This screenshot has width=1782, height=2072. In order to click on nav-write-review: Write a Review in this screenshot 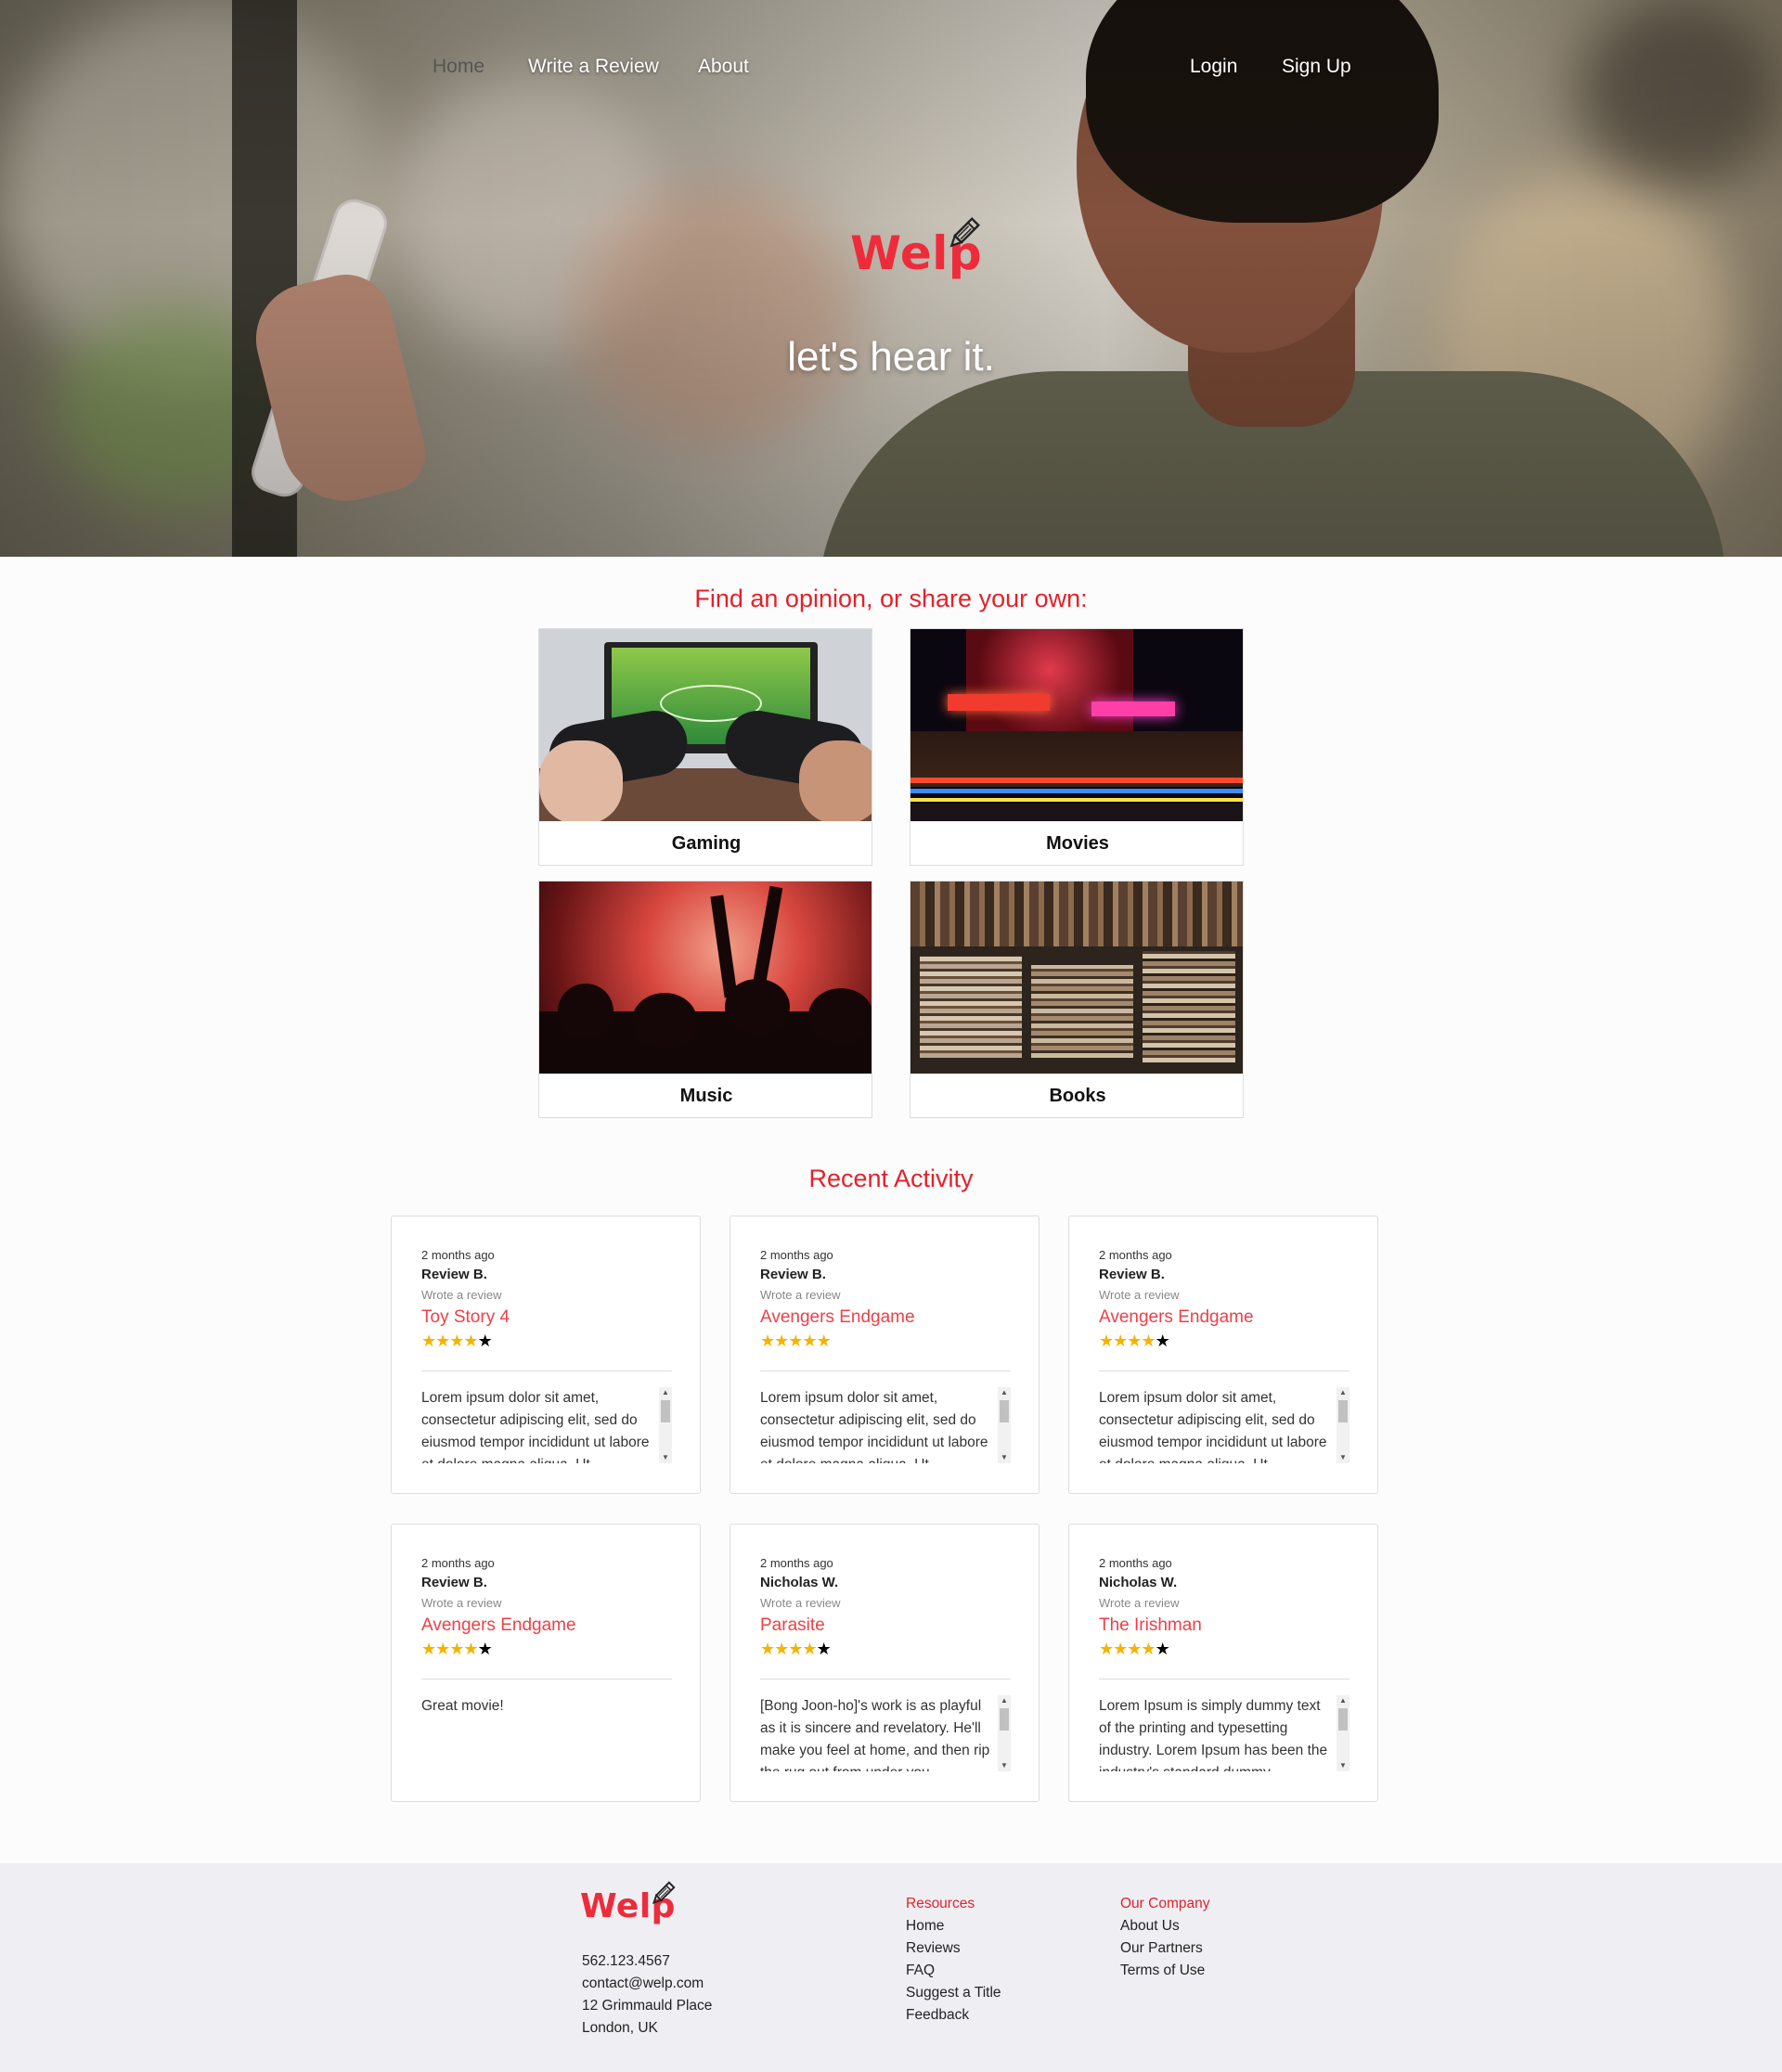, I will do `click(593, 67)`.